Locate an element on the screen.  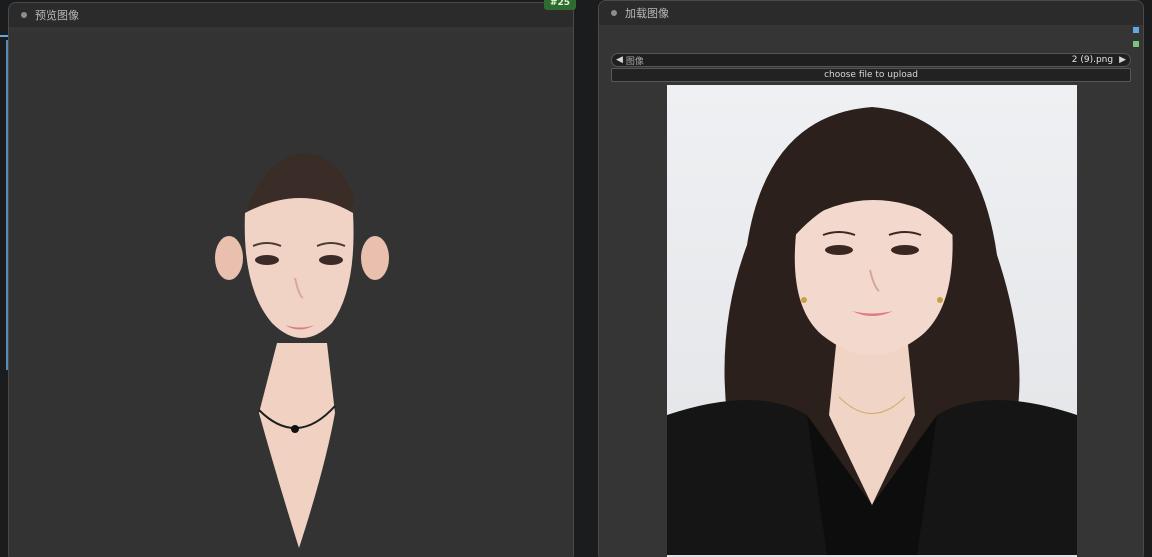
combo-value: 2 (9).png is located at coordinates (1092, 60).